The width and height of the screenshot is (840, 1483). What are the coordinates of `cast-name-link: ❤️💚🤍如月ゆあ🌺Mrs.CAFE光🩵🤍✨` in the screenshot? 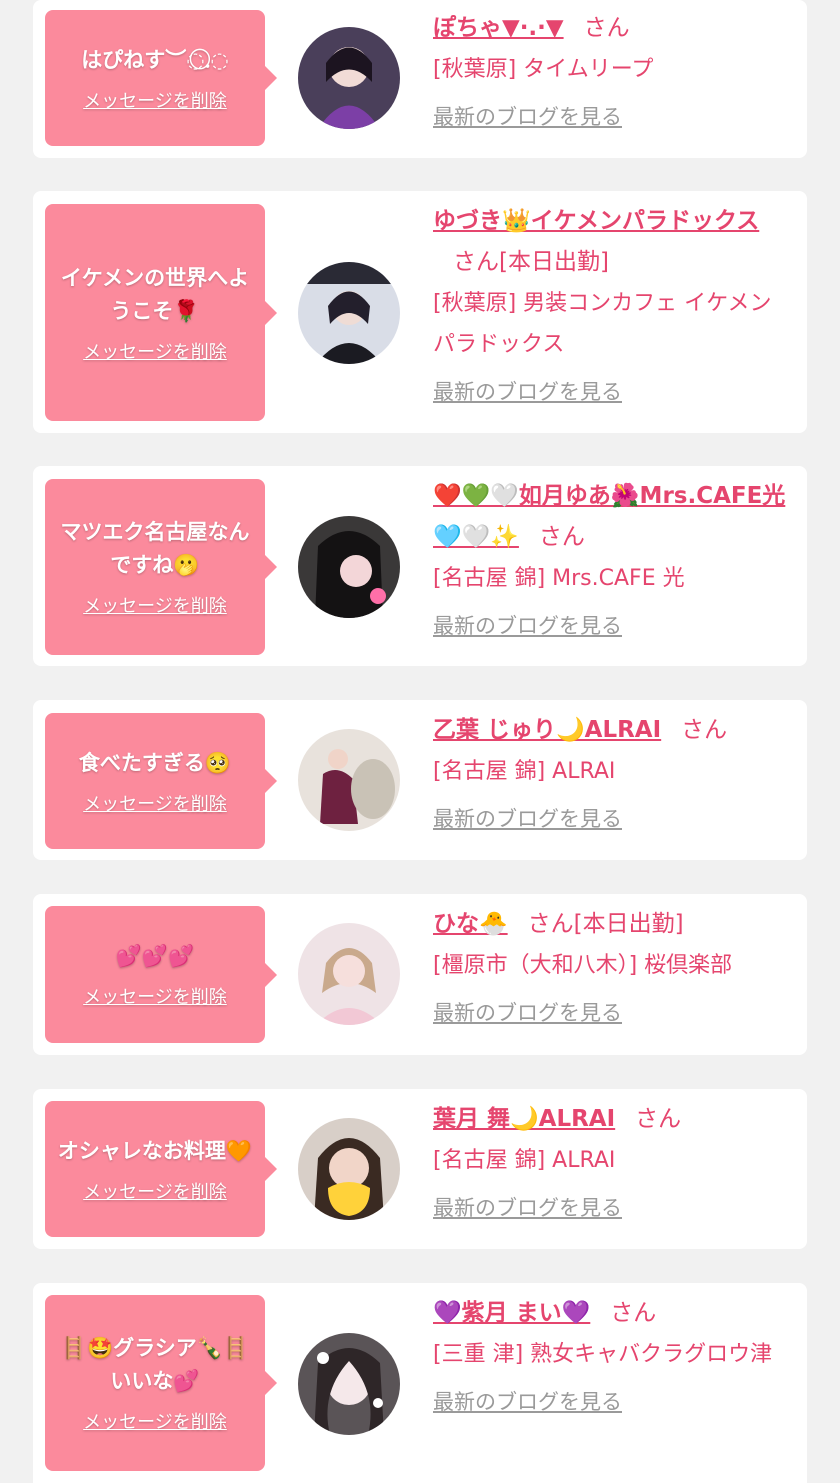 It's located at (609, 516).